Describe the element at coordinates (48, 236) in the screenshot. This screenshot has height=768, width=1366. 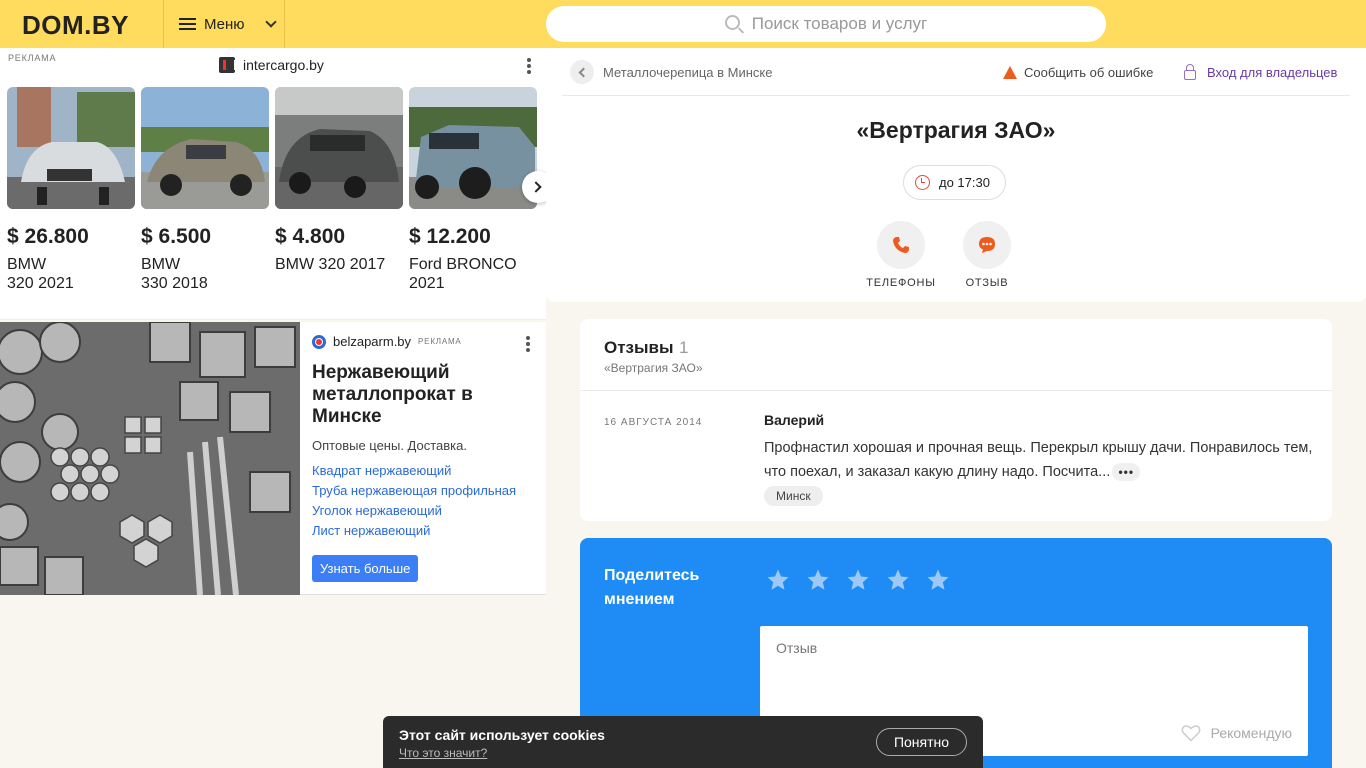
I see `car-price: $ 26.800` at that location.